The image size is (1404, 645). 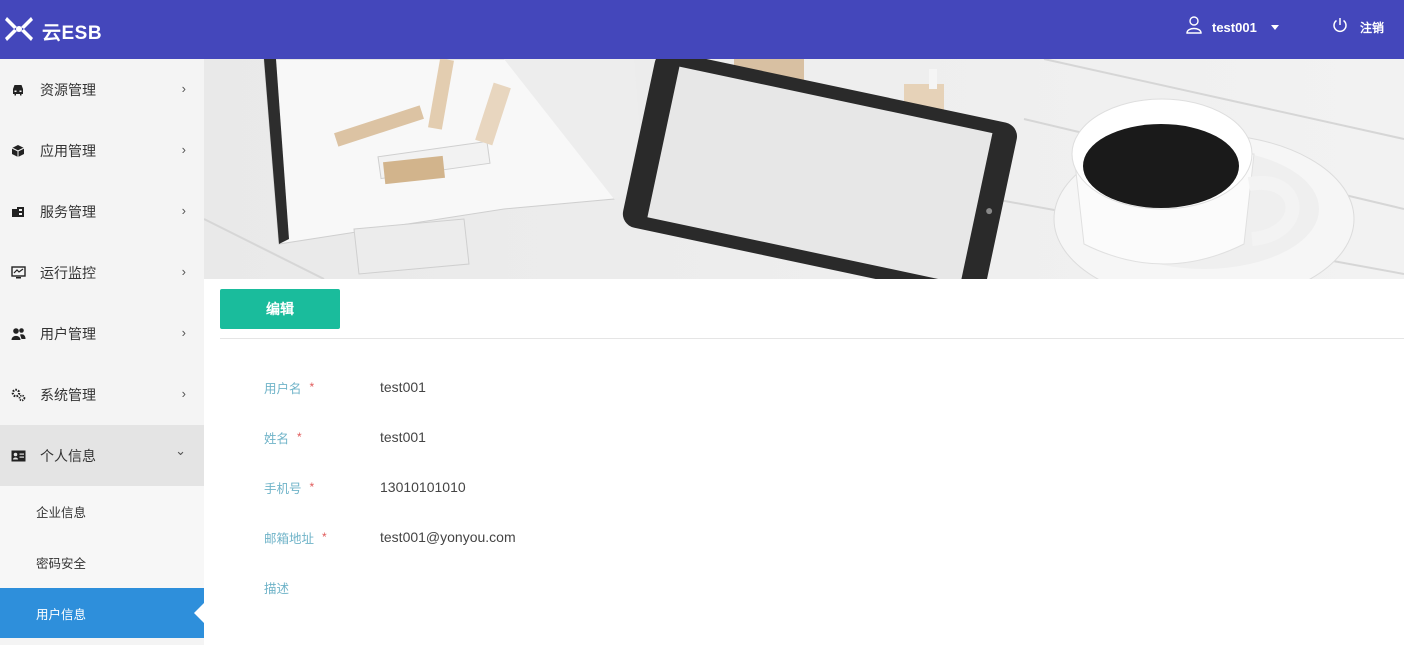 I want to click on form-row-email: 邮箱地址 * test001@yonyou.com, so click(x=390, y=537).